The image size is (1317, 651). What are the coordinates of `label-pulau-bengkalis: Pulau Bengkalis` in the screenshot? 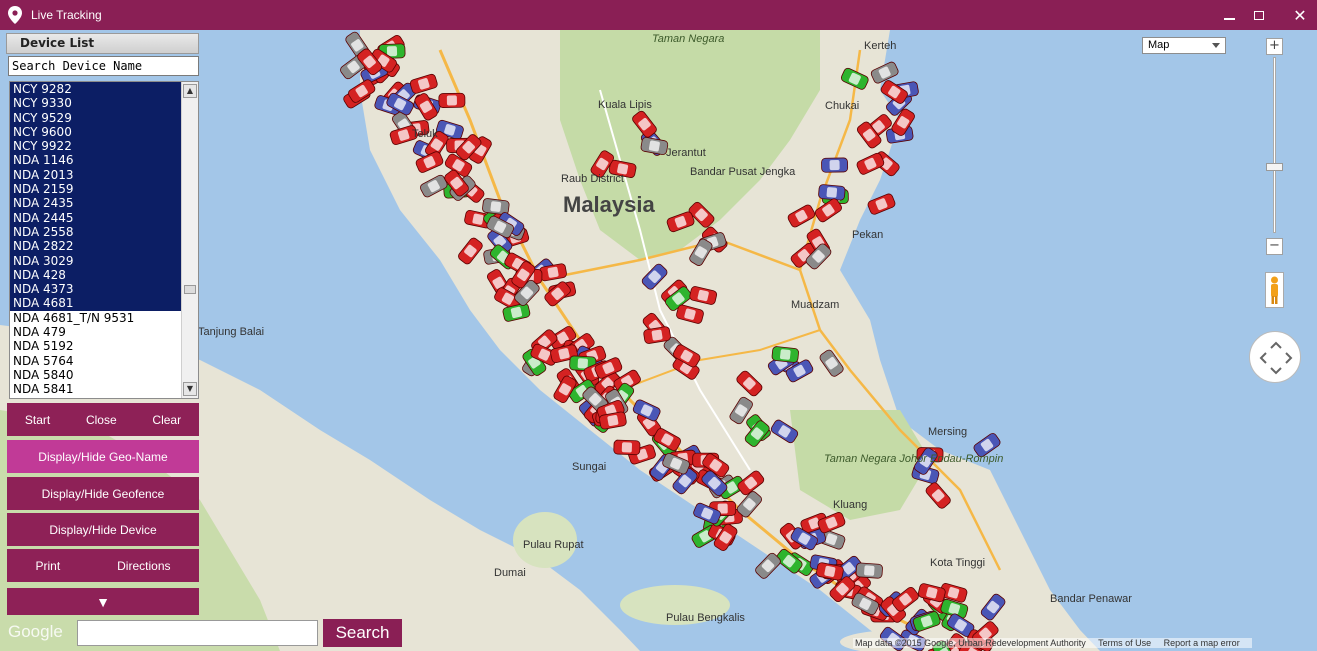 It's located at (705, 618).